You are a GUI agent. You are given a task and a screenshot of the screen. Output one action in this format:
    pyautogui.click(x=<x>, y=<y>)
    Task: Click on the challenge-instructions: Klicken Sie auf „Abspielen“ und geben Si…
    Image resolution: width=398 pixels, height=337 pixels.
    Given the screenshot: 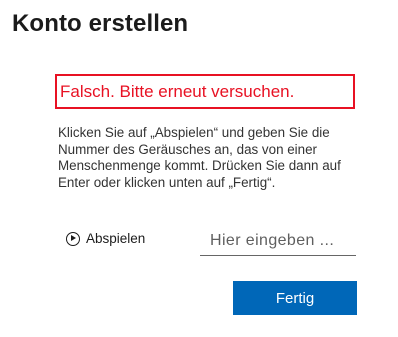 What is the action you would take?
    pyautogui.click(x=199, y=157)
    